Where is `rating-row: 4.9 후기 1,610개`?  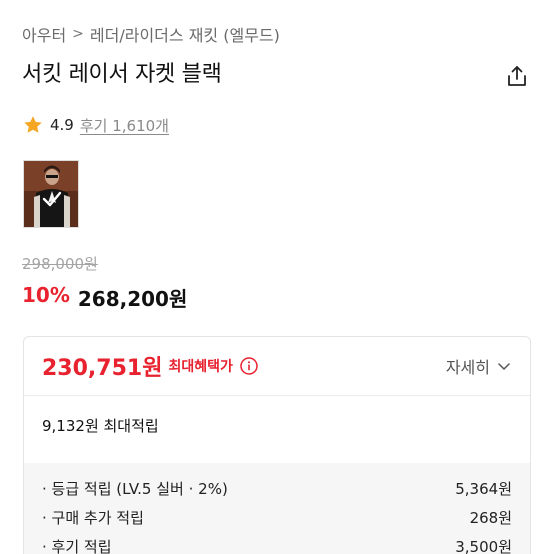
rating-row: 4.9 후기 1,610개 is located at coordinates (95, 125).